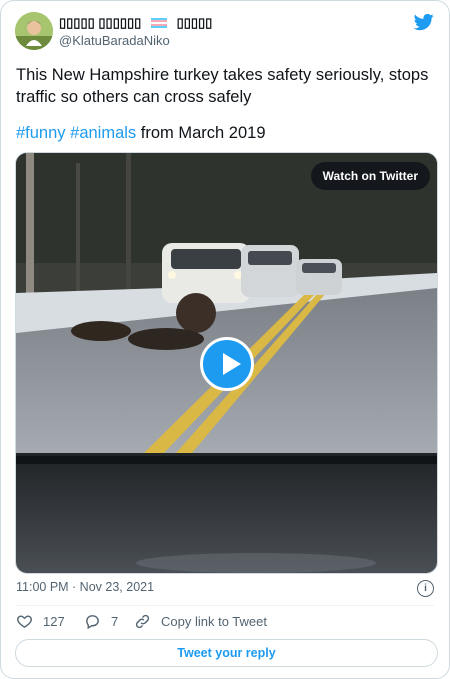  What do you see at coordinates (203, 133) in the screenshot?
I see `tweet-text-suffix: from March 2019` at bounding box center [203, 133].